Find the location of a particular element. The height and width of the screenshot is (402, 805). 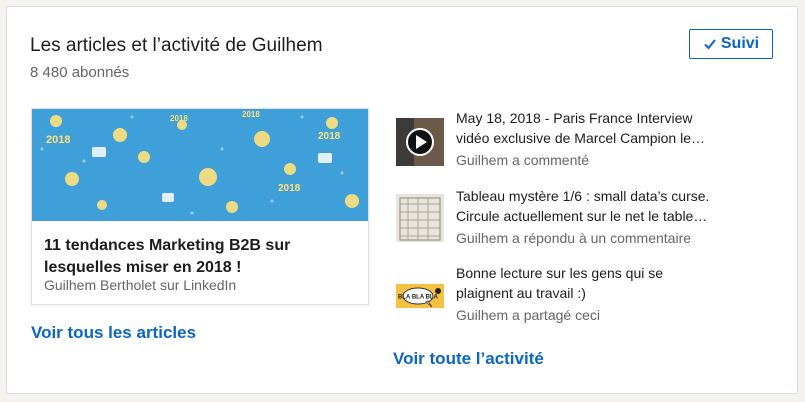

article-cover-image: 2018 2018 2018 2018 2018 is located at coordinates (200, 165).